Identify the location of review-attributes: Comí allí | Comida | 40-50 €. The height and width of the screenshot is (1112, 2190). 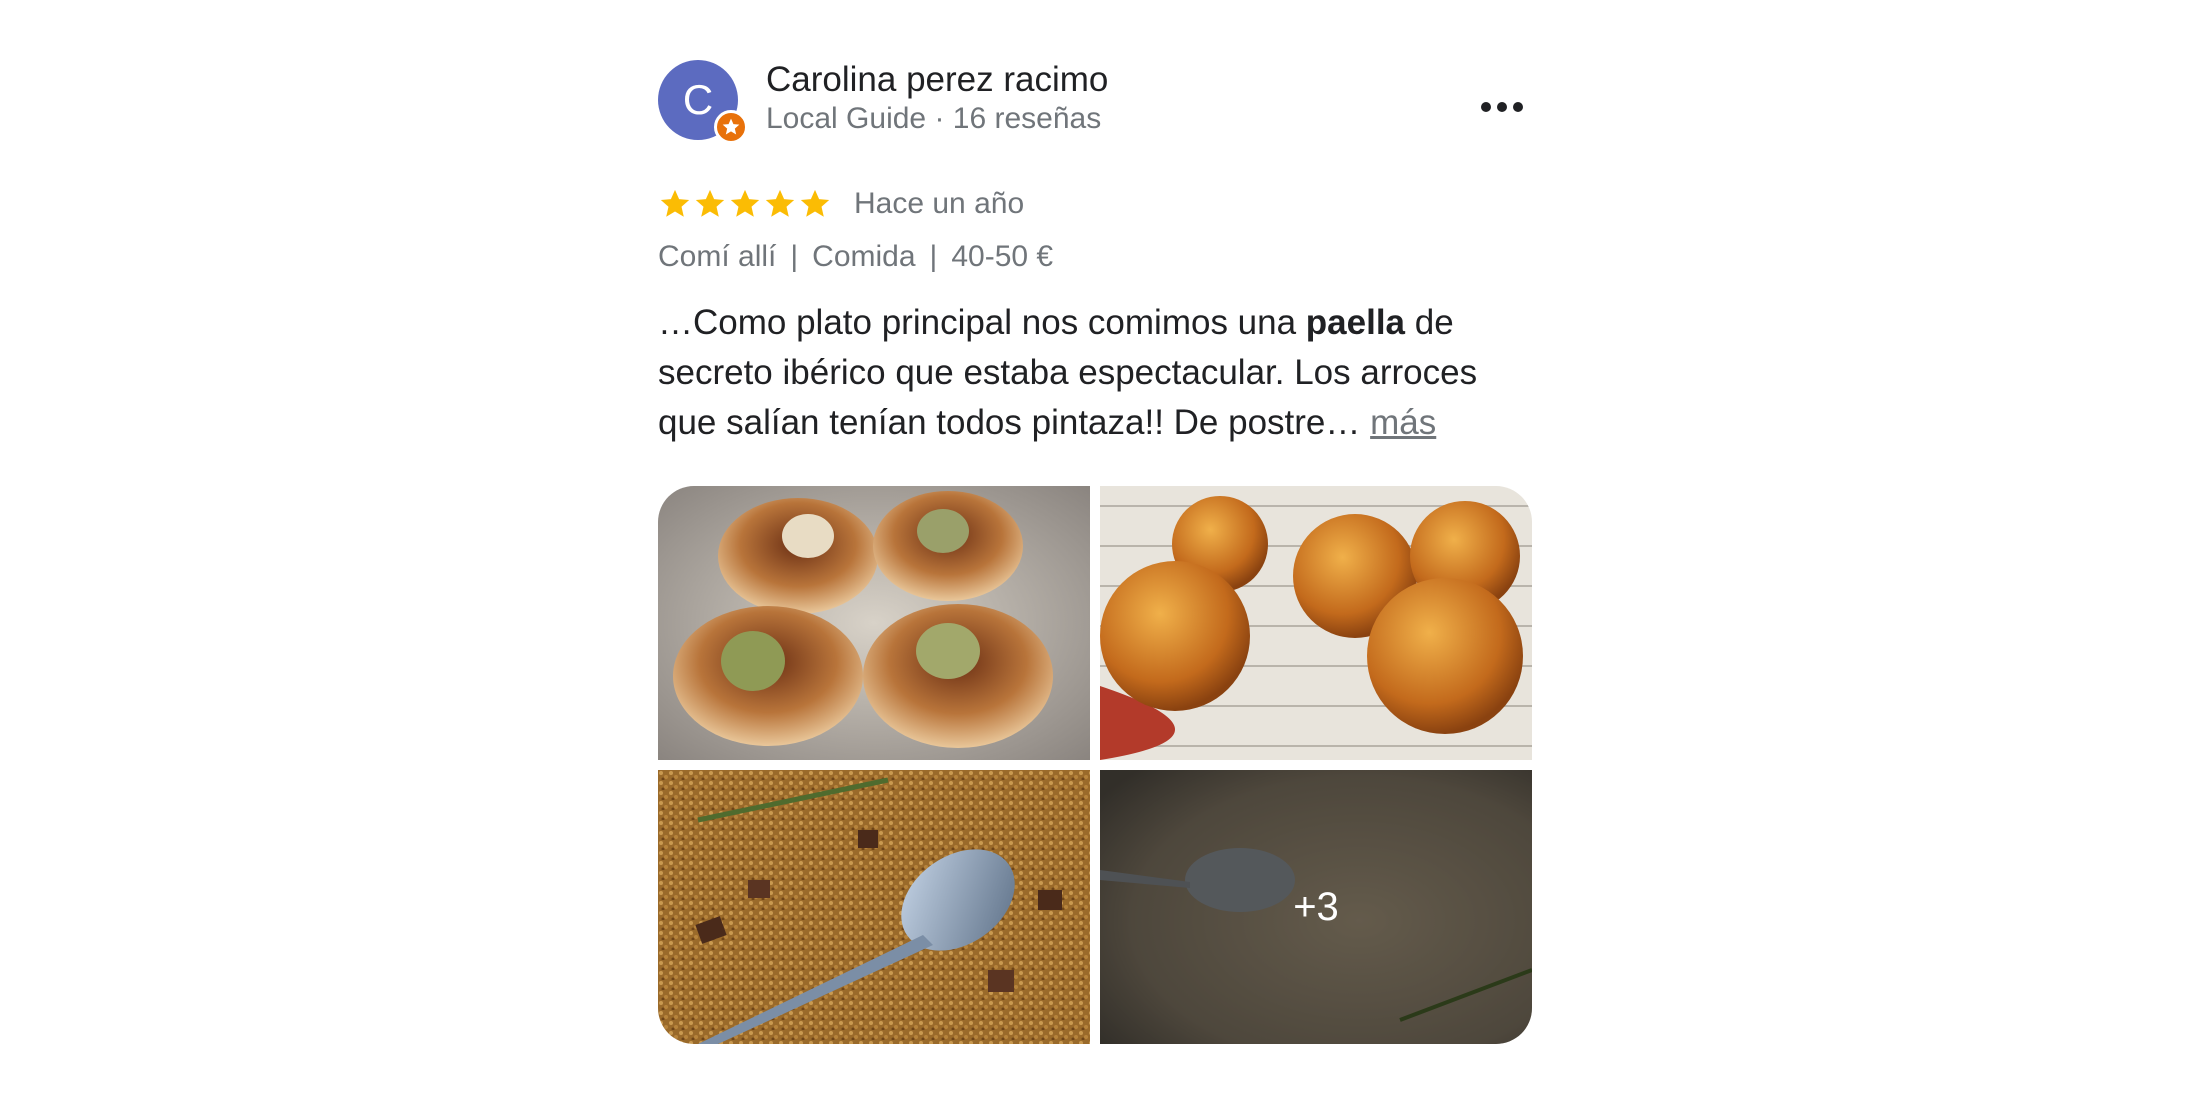
(855, 257).